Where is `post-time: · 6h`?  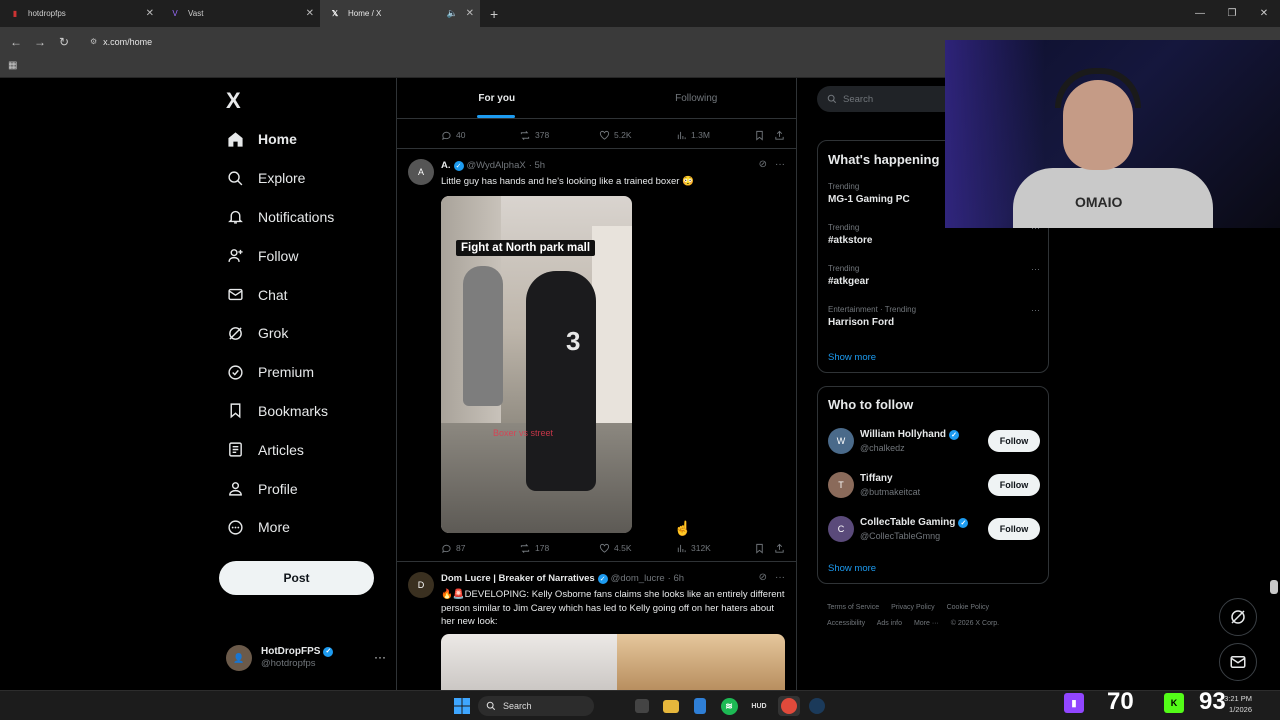 post-time: · 6h is located at coordinates (676, 578).